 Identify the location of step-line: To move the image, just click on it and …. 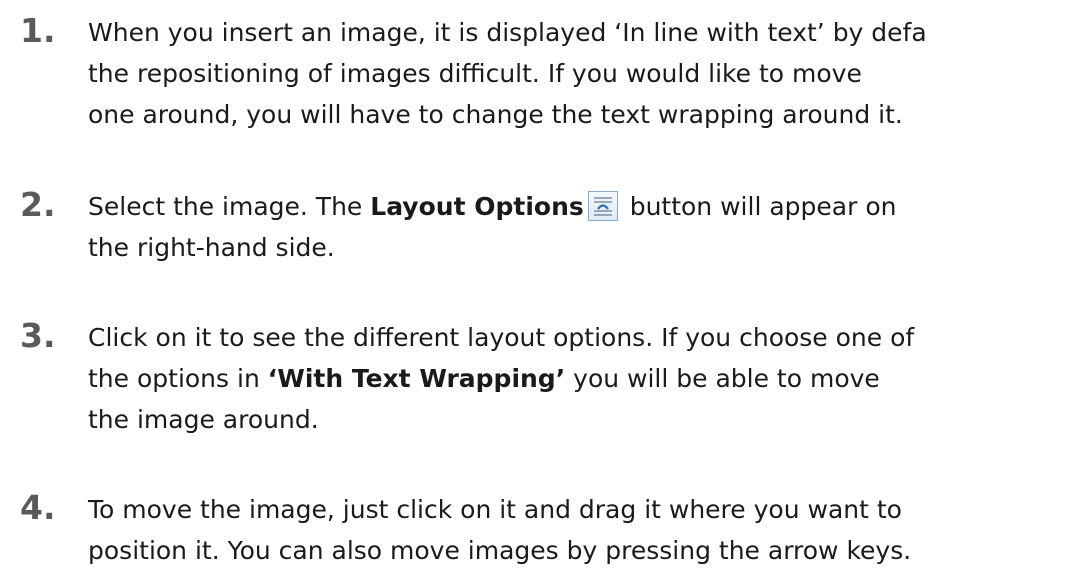
(495, 509).